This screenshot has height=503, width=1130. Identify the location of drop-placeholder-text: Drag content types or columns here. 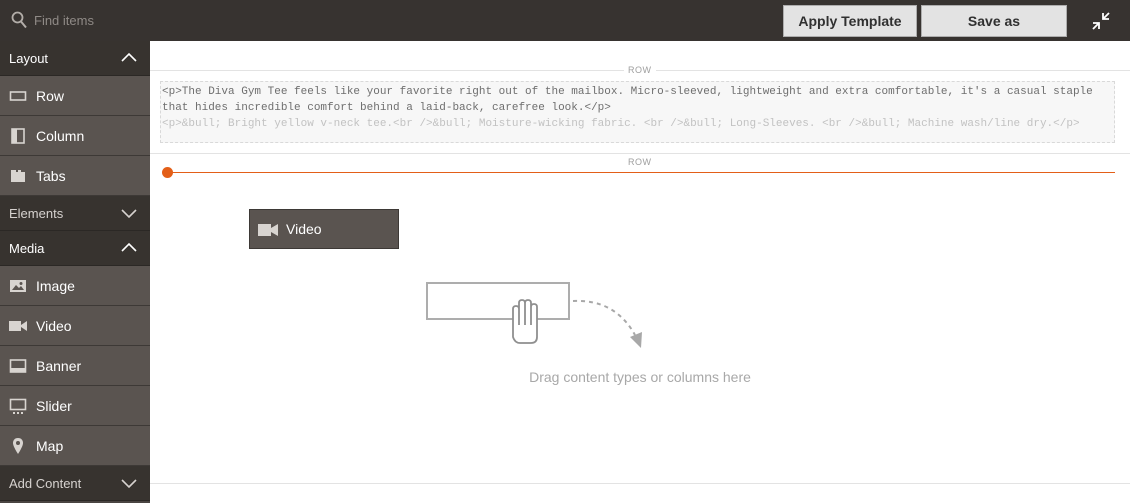
(640, 377).